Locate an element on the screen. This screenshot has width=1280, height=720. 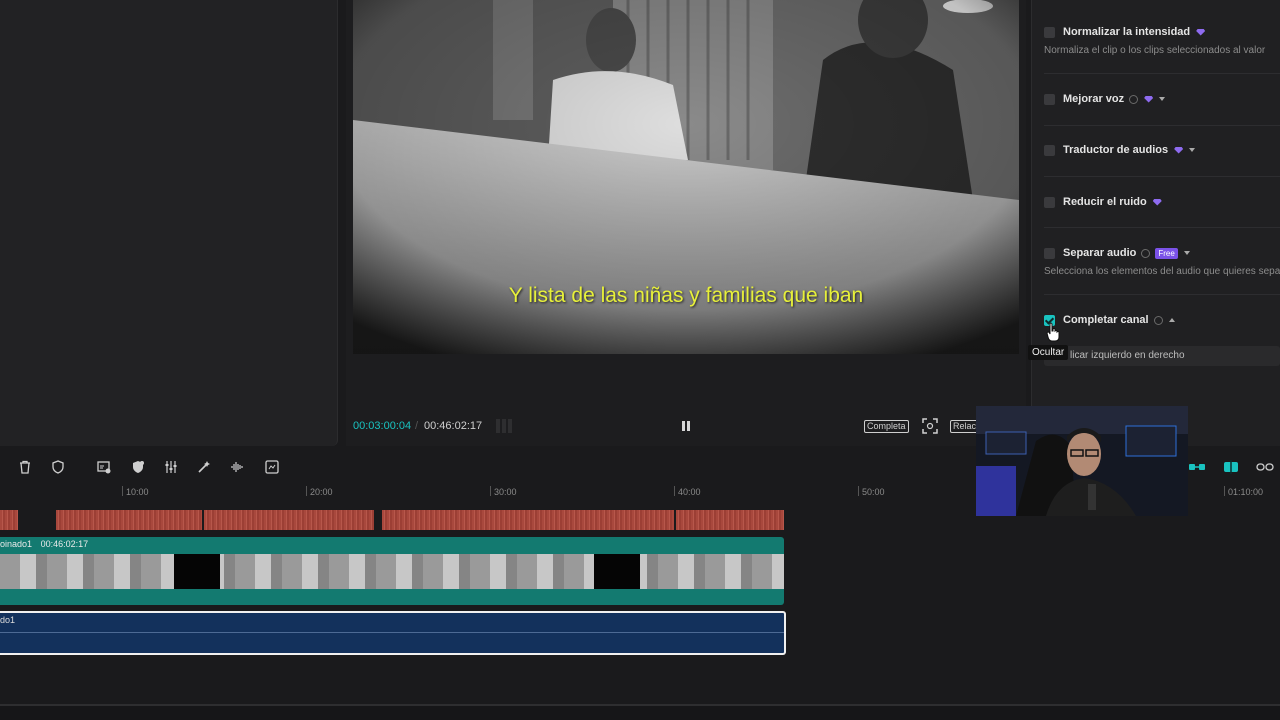
ruler-label: 50:00 is located at coordinates (873, 492).